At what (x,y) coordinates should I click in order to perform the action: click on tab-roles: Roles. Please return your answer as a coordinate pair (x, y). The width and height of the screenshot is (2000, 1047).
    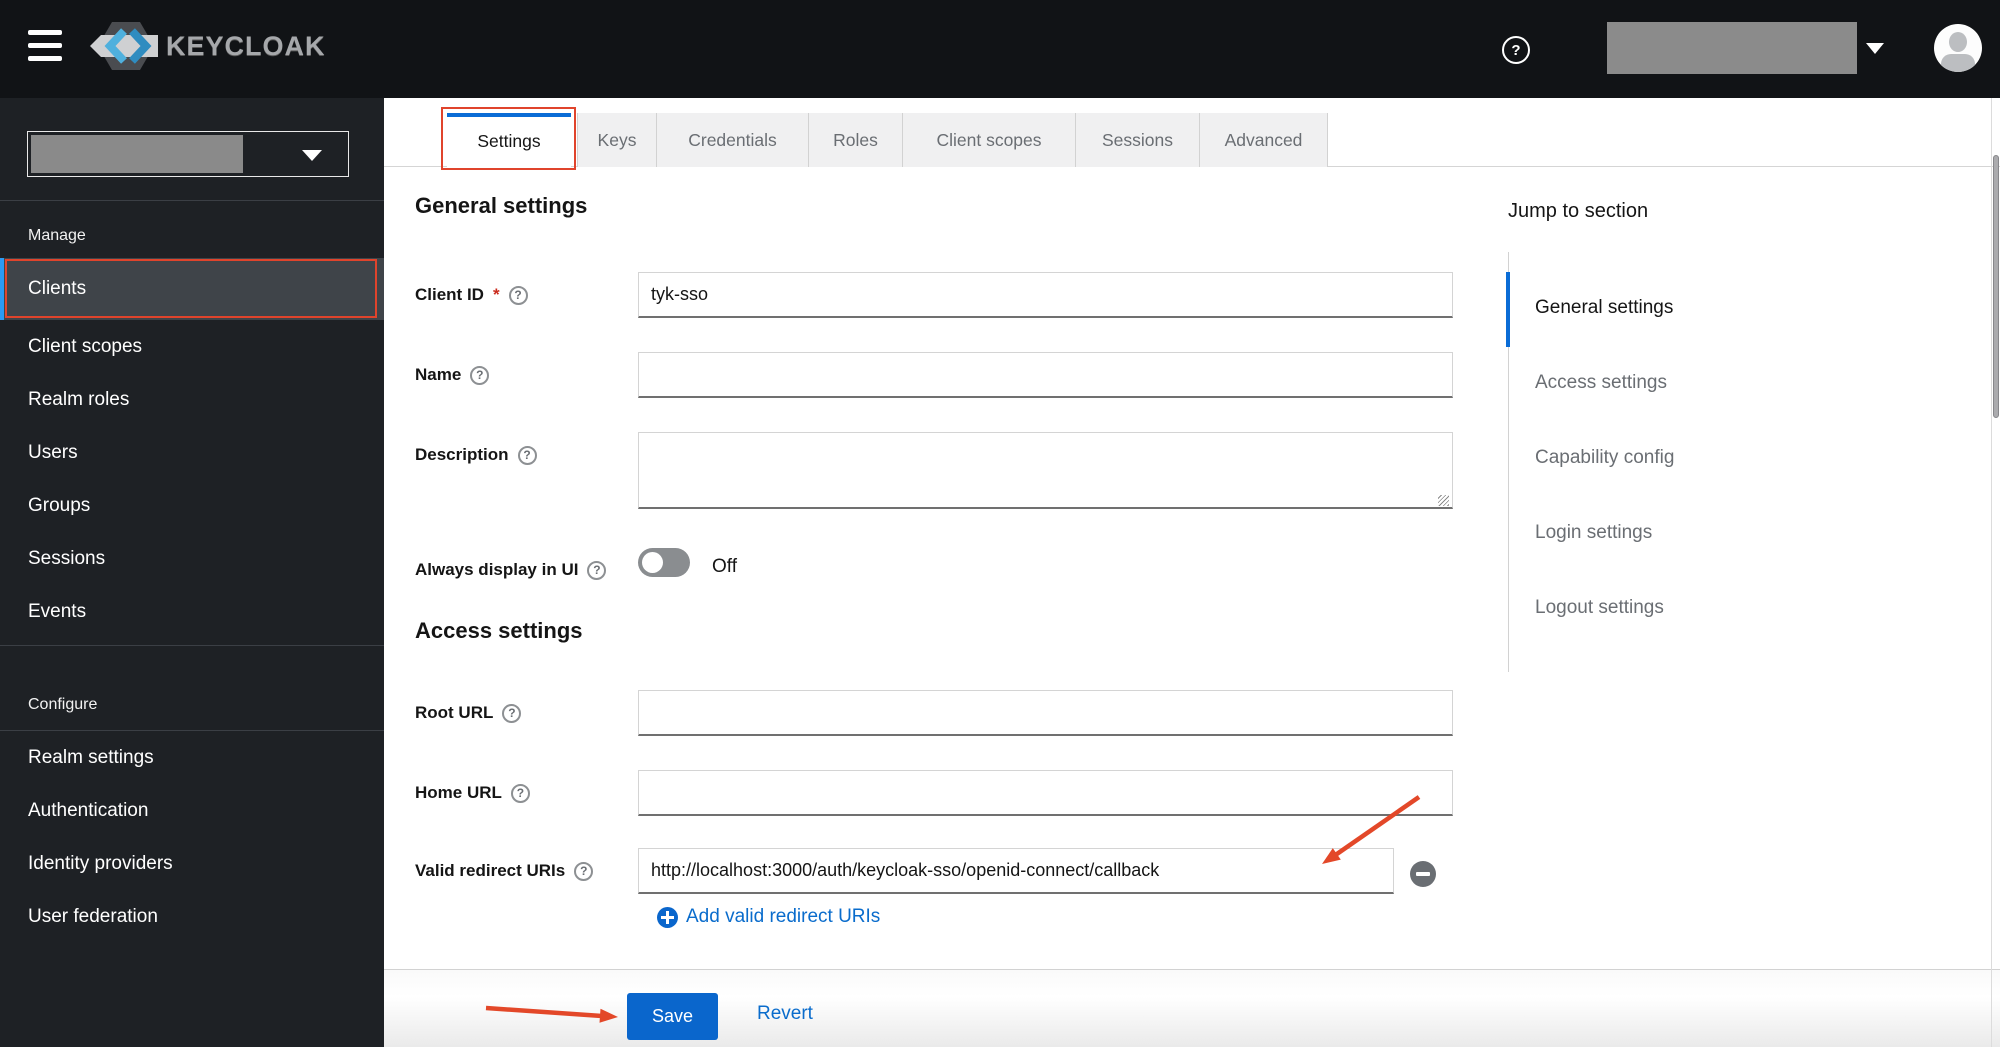
    Looking at the image, I should click on (856, 140).